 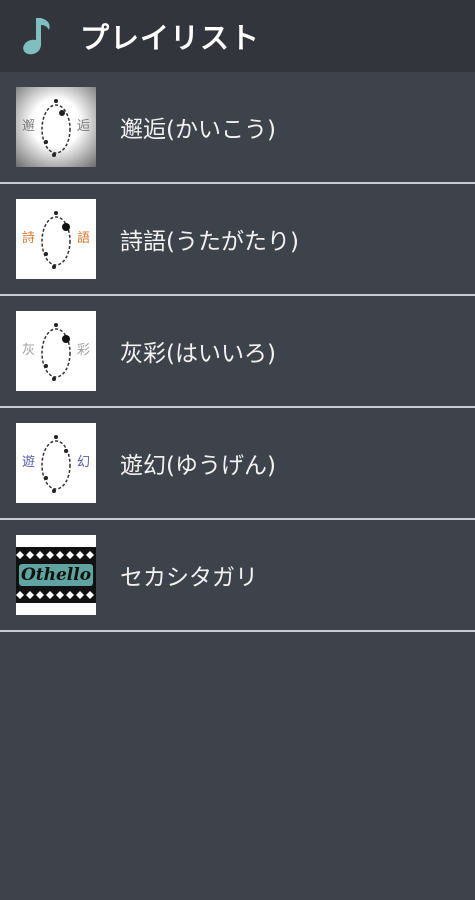 What do you see at coordinates (198, 354) in the screenshot?
I see `playlist-item-title: 灰彩(はいいろ)` at bounding box center [198, 354].